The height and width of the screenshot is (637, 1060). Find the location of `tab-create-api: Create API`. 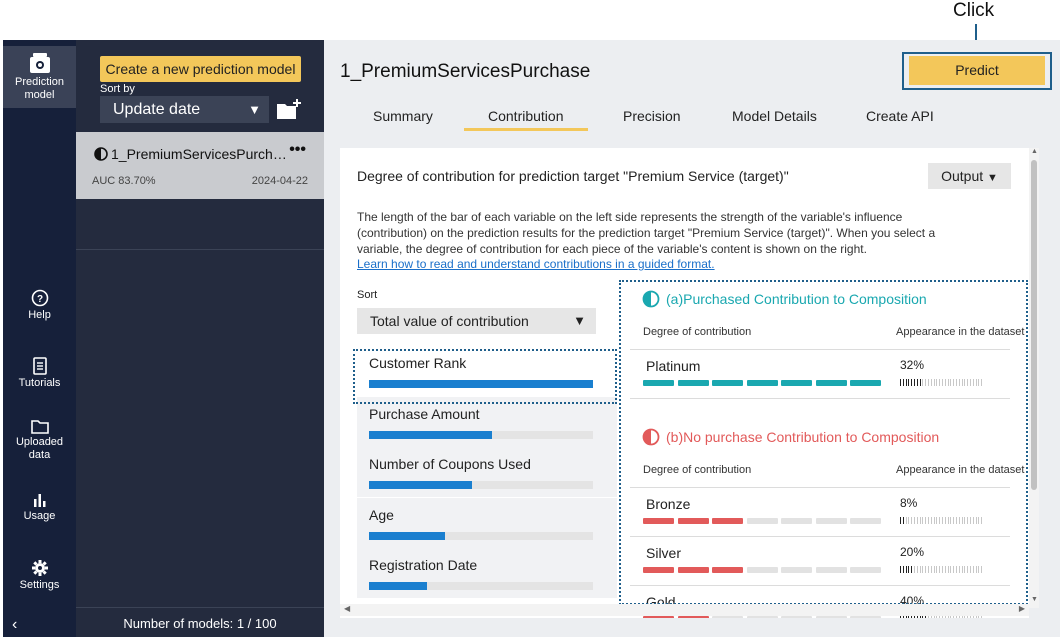

tab-create-api: Create API is located at coordinates (900, 116).